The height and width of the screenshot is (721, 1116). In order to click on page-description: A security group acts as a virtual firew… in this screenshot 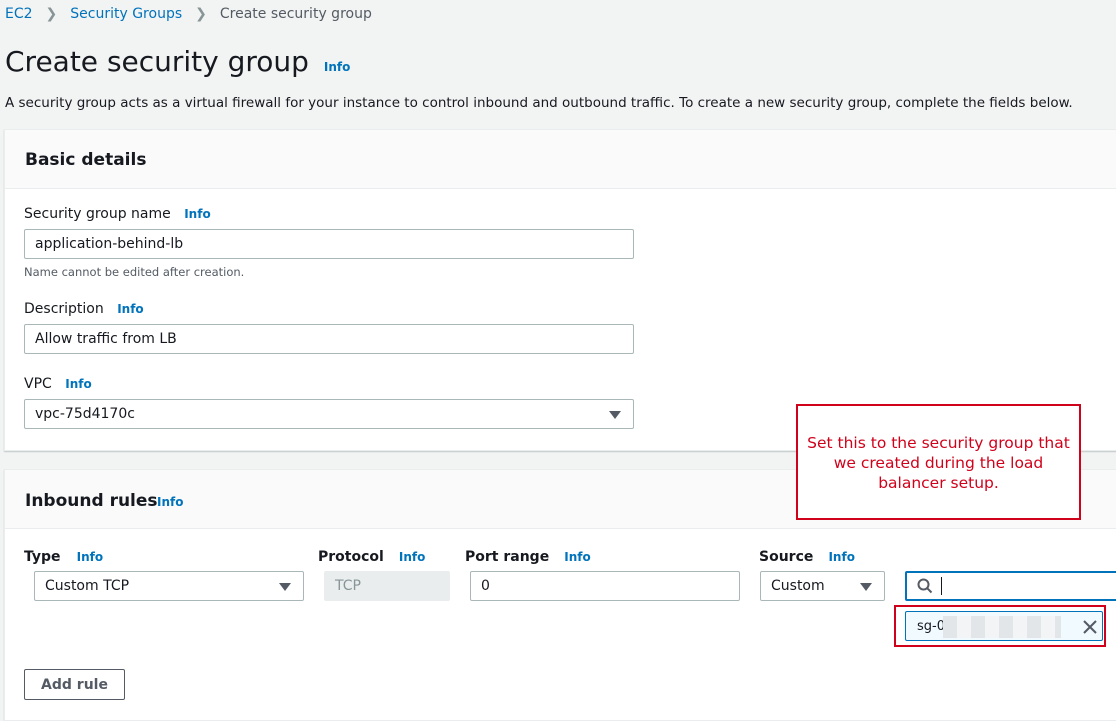, I will do `click(539, 103)`.